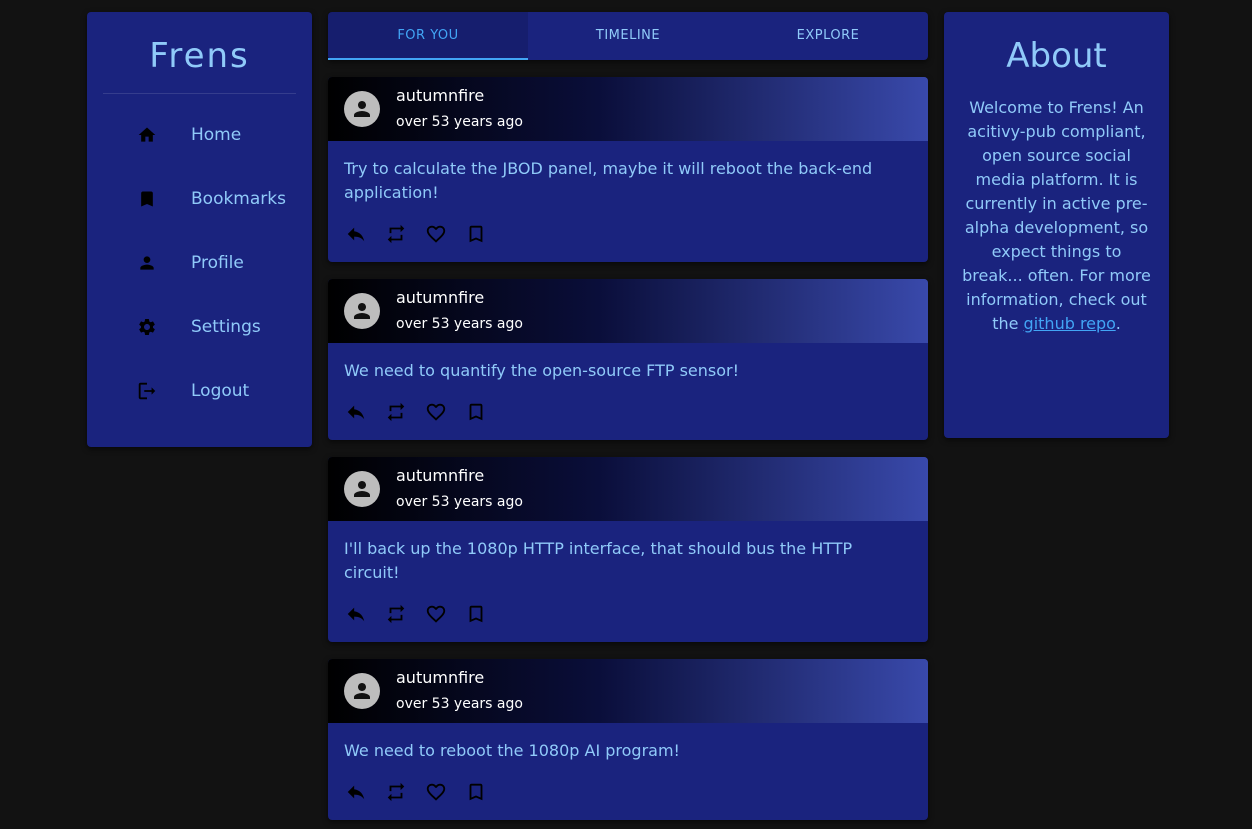 This screenshot has height=829, width=1252. I want to click on about-title: About, so click(1056, 56).